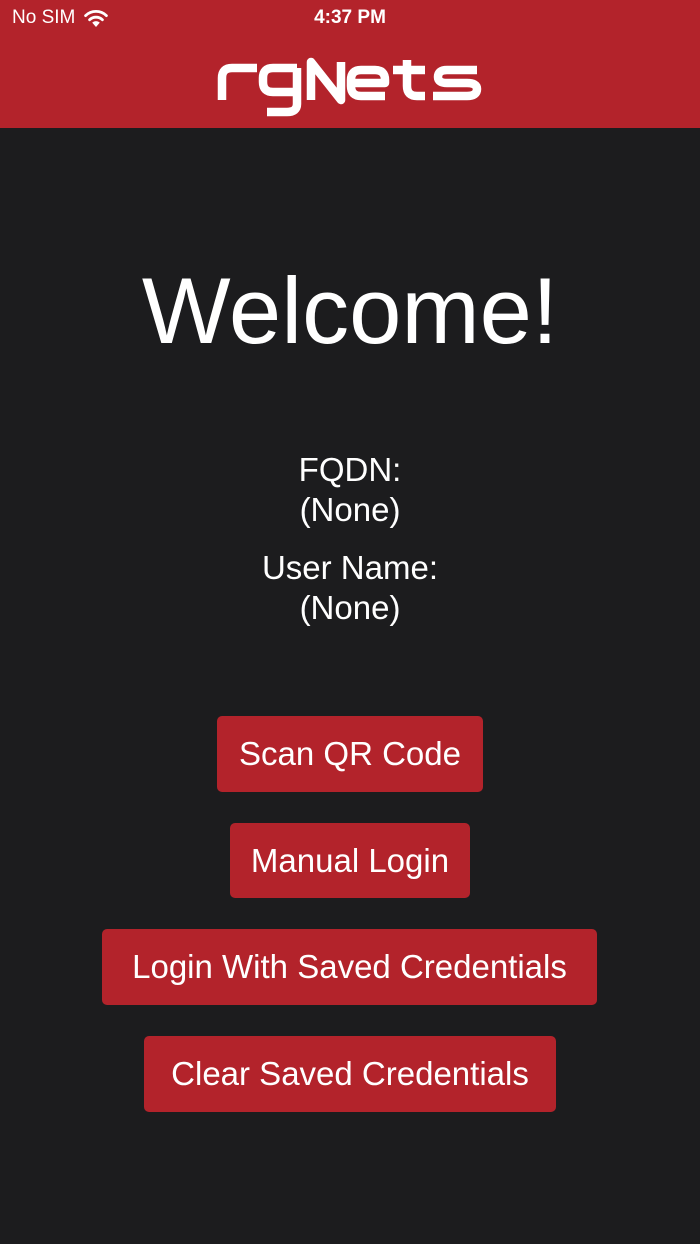 This screenshot has height=1244, width=700. I want to click on manual-login-button: Manual Login, so click(350, 860).